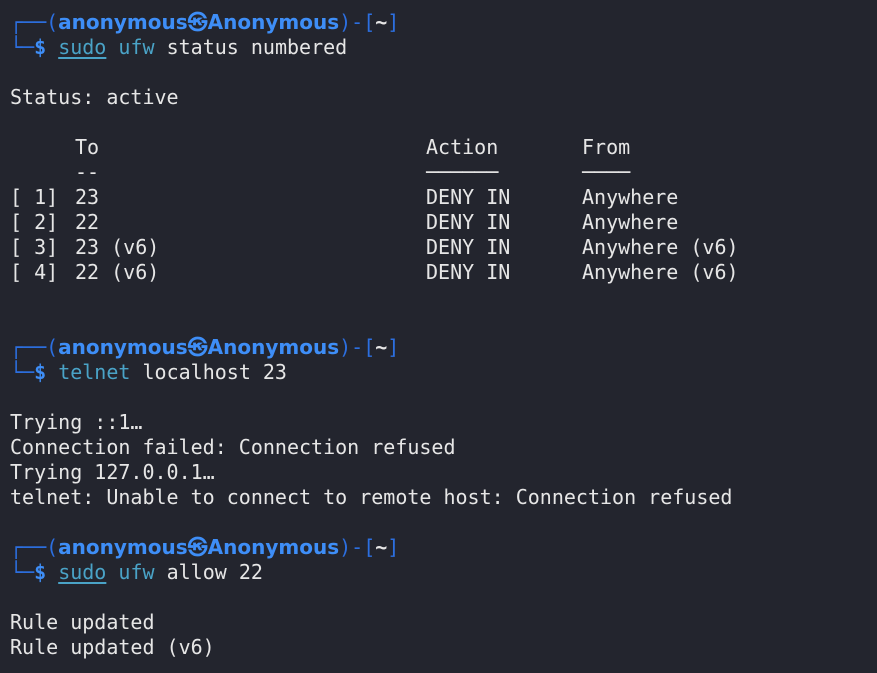 The image size is (877, 673). Describe the element at coordinates (117, 247) in the screenshot. I see `rule-to: 23 (v6)` at that location.